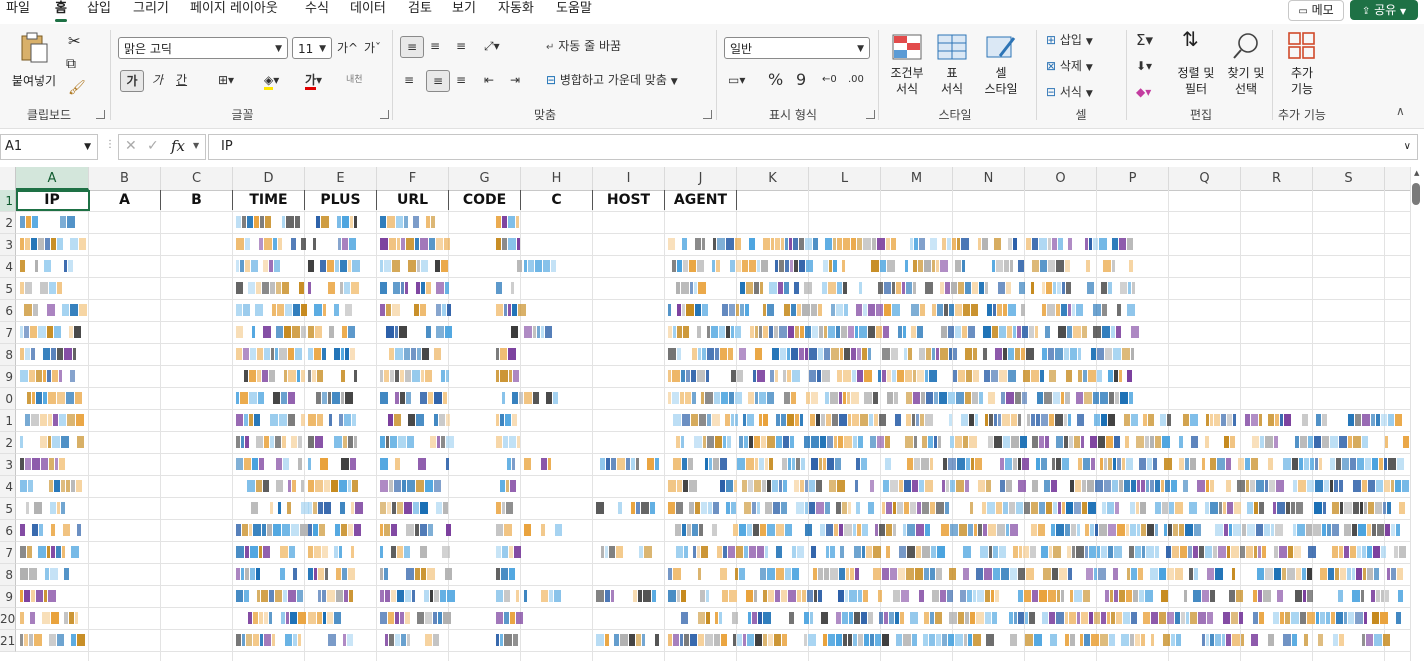 The width and height of the screenshot is (1424, 661). What do you see at coordinates (18, 9) in the screenshot?
I see `menu-file: 파일` at bounding box center [18, 9].